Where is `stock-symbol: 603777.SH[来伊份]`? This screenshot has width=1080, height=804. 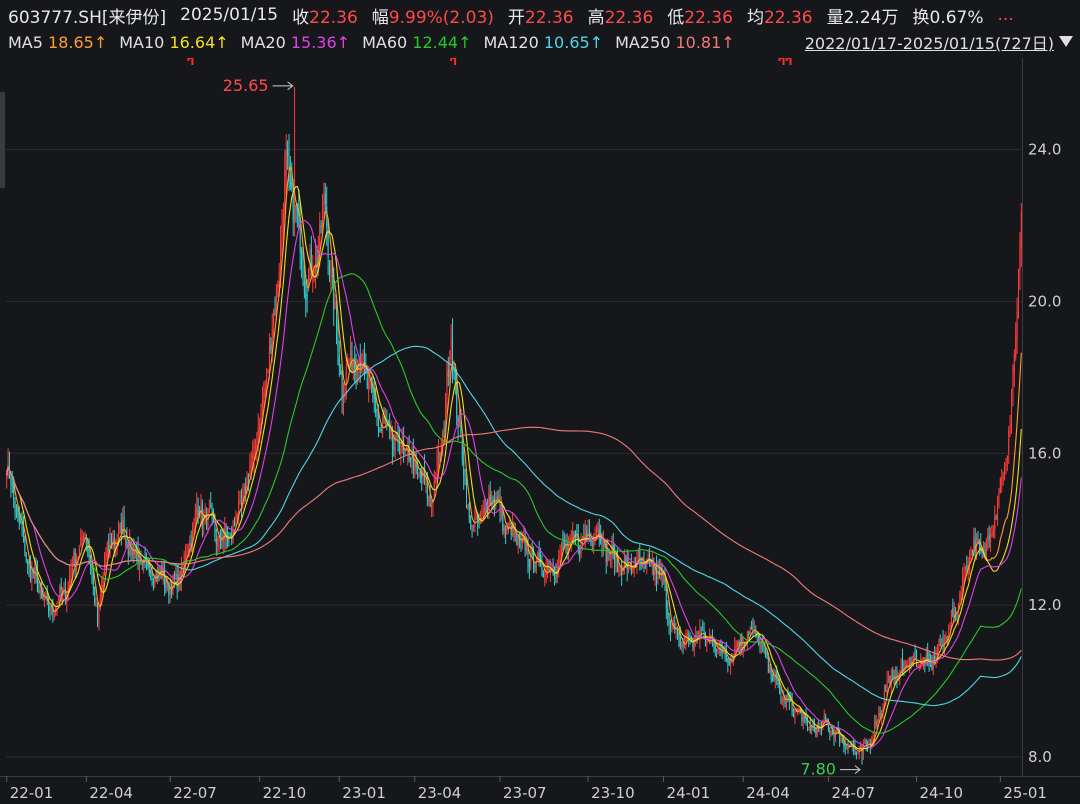
stock-symbol: 603777.SH[来伊份] is located at coordinates (87, 15).